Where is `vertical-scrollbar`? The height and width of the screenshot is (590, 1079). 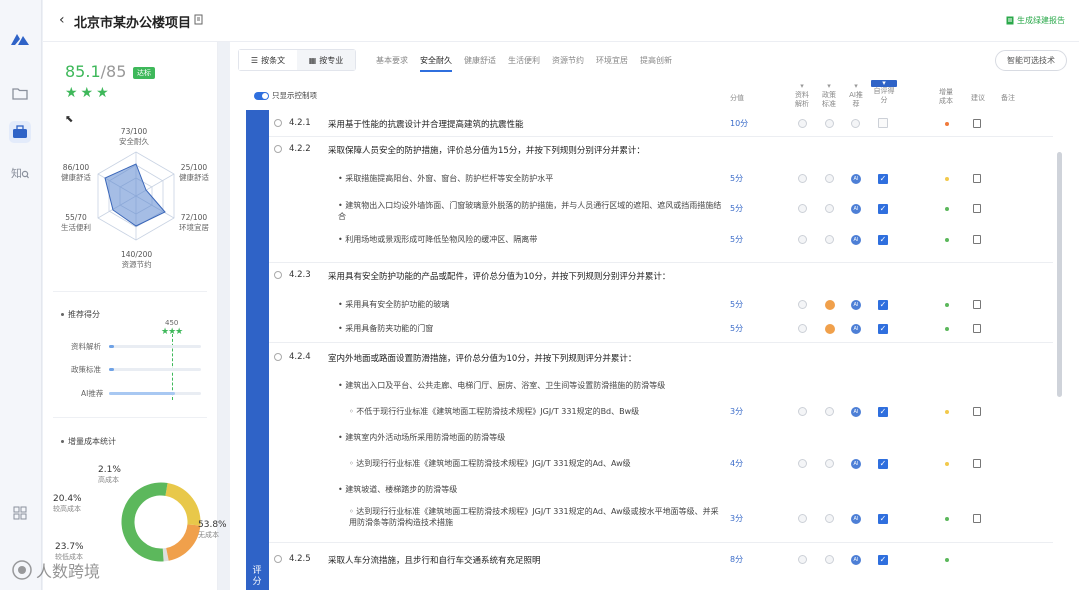
vertical-scrollbar is located at coordinates (1059, 274).